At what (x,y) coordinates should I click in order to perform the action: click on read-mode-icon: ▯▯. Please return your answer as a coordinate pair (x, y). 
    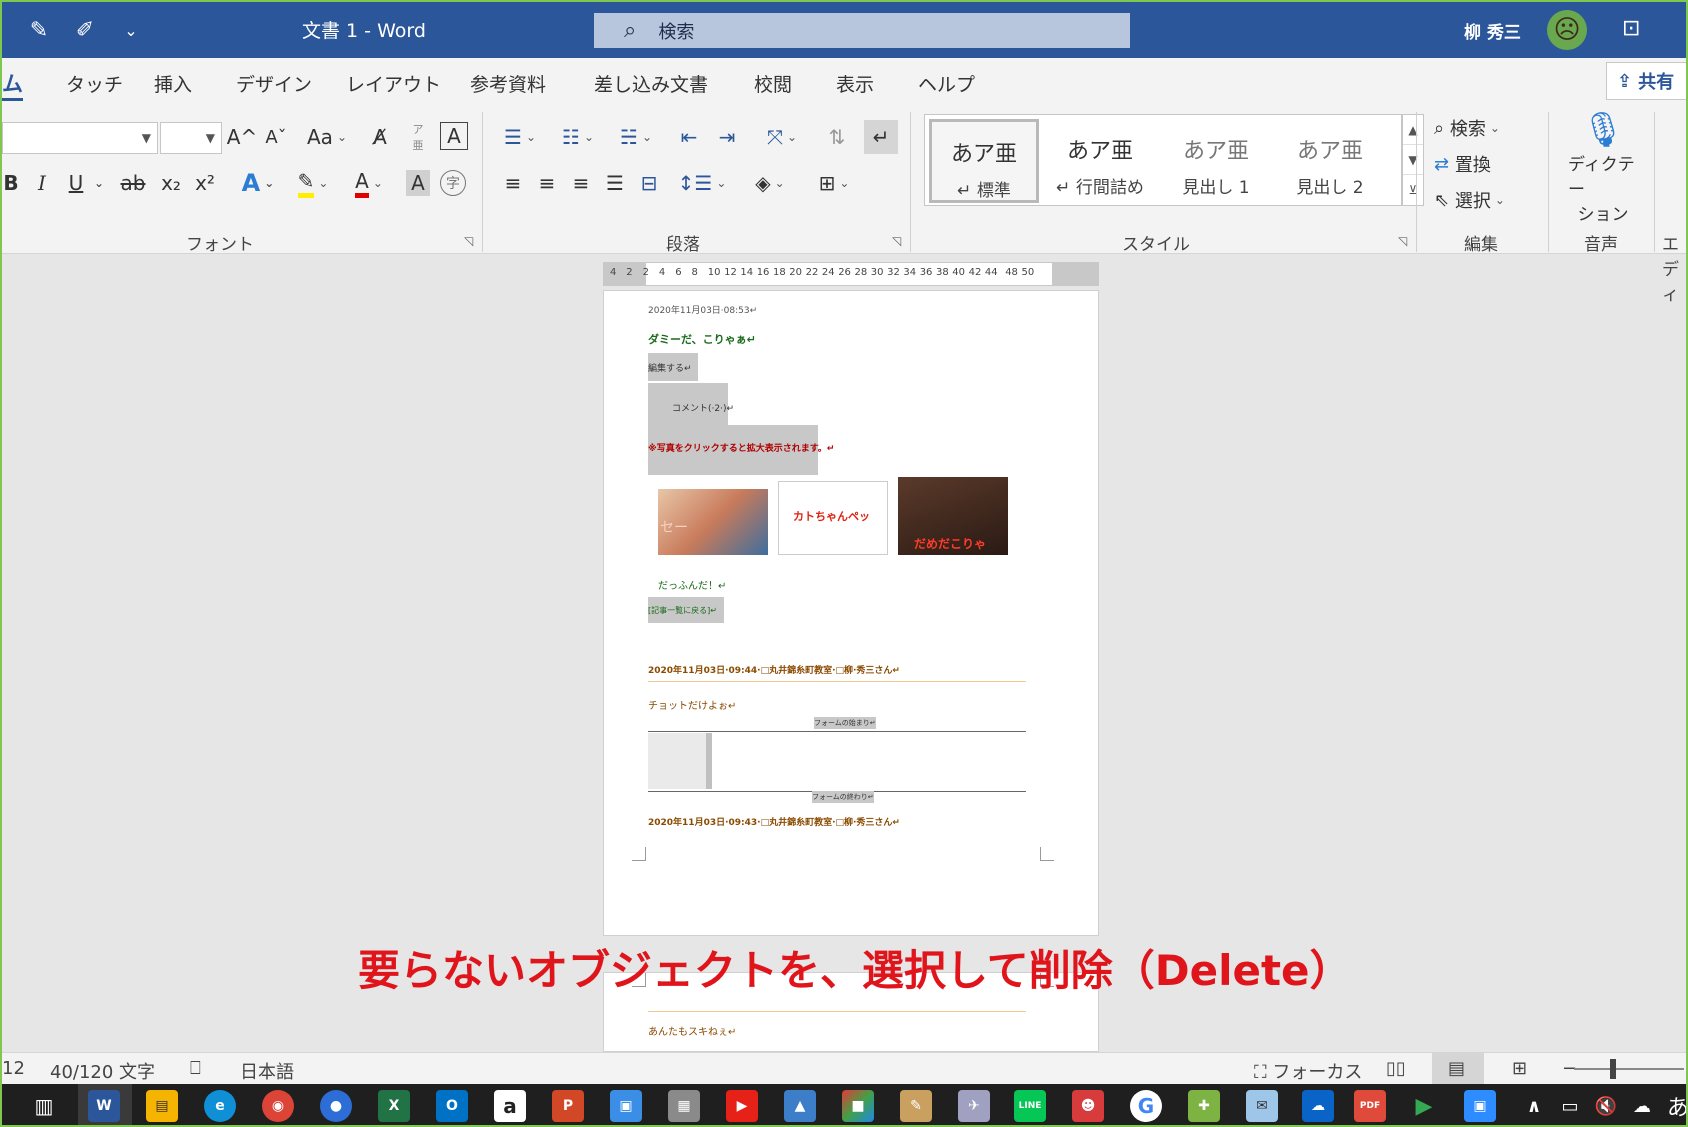
    Looking at the image, I should click on (1396, 1068).